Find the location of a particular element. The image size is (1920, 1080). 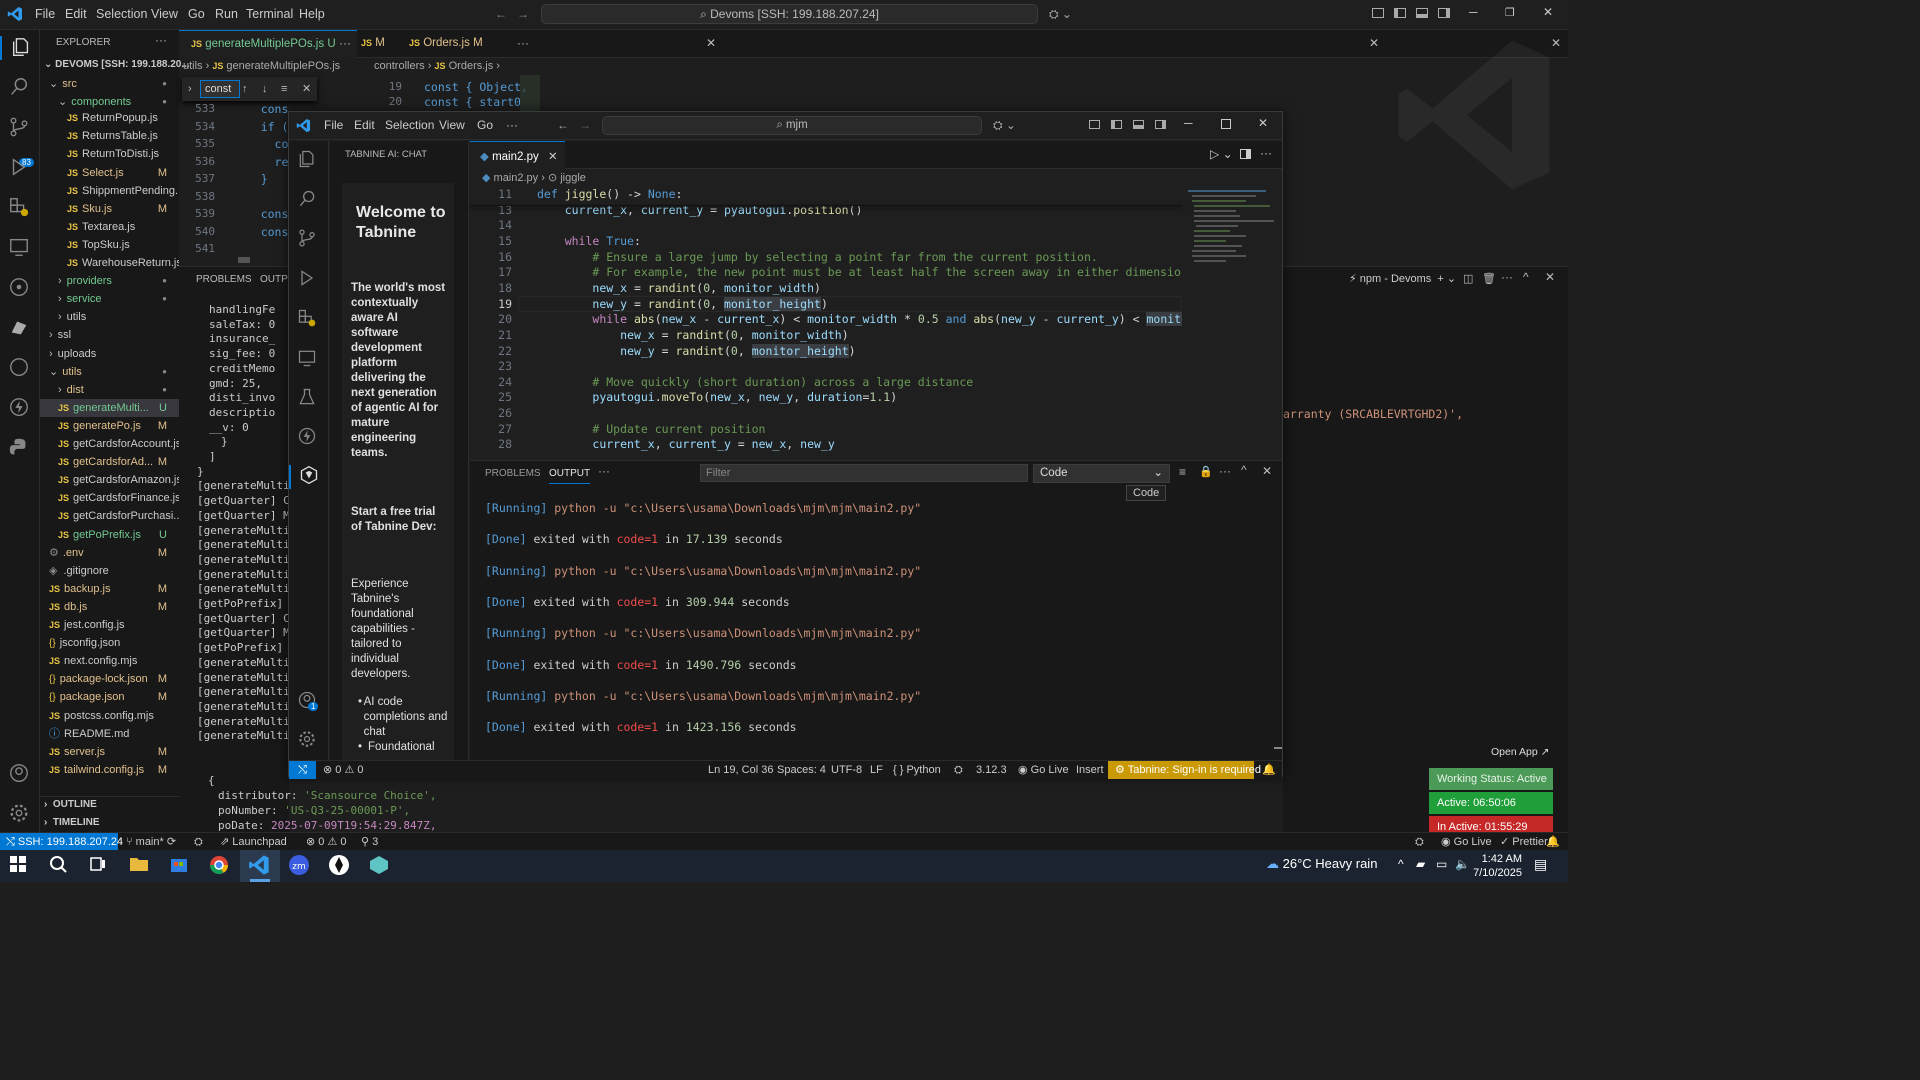

toggle-sidebar-icon is located at coordinates (1116, 124).